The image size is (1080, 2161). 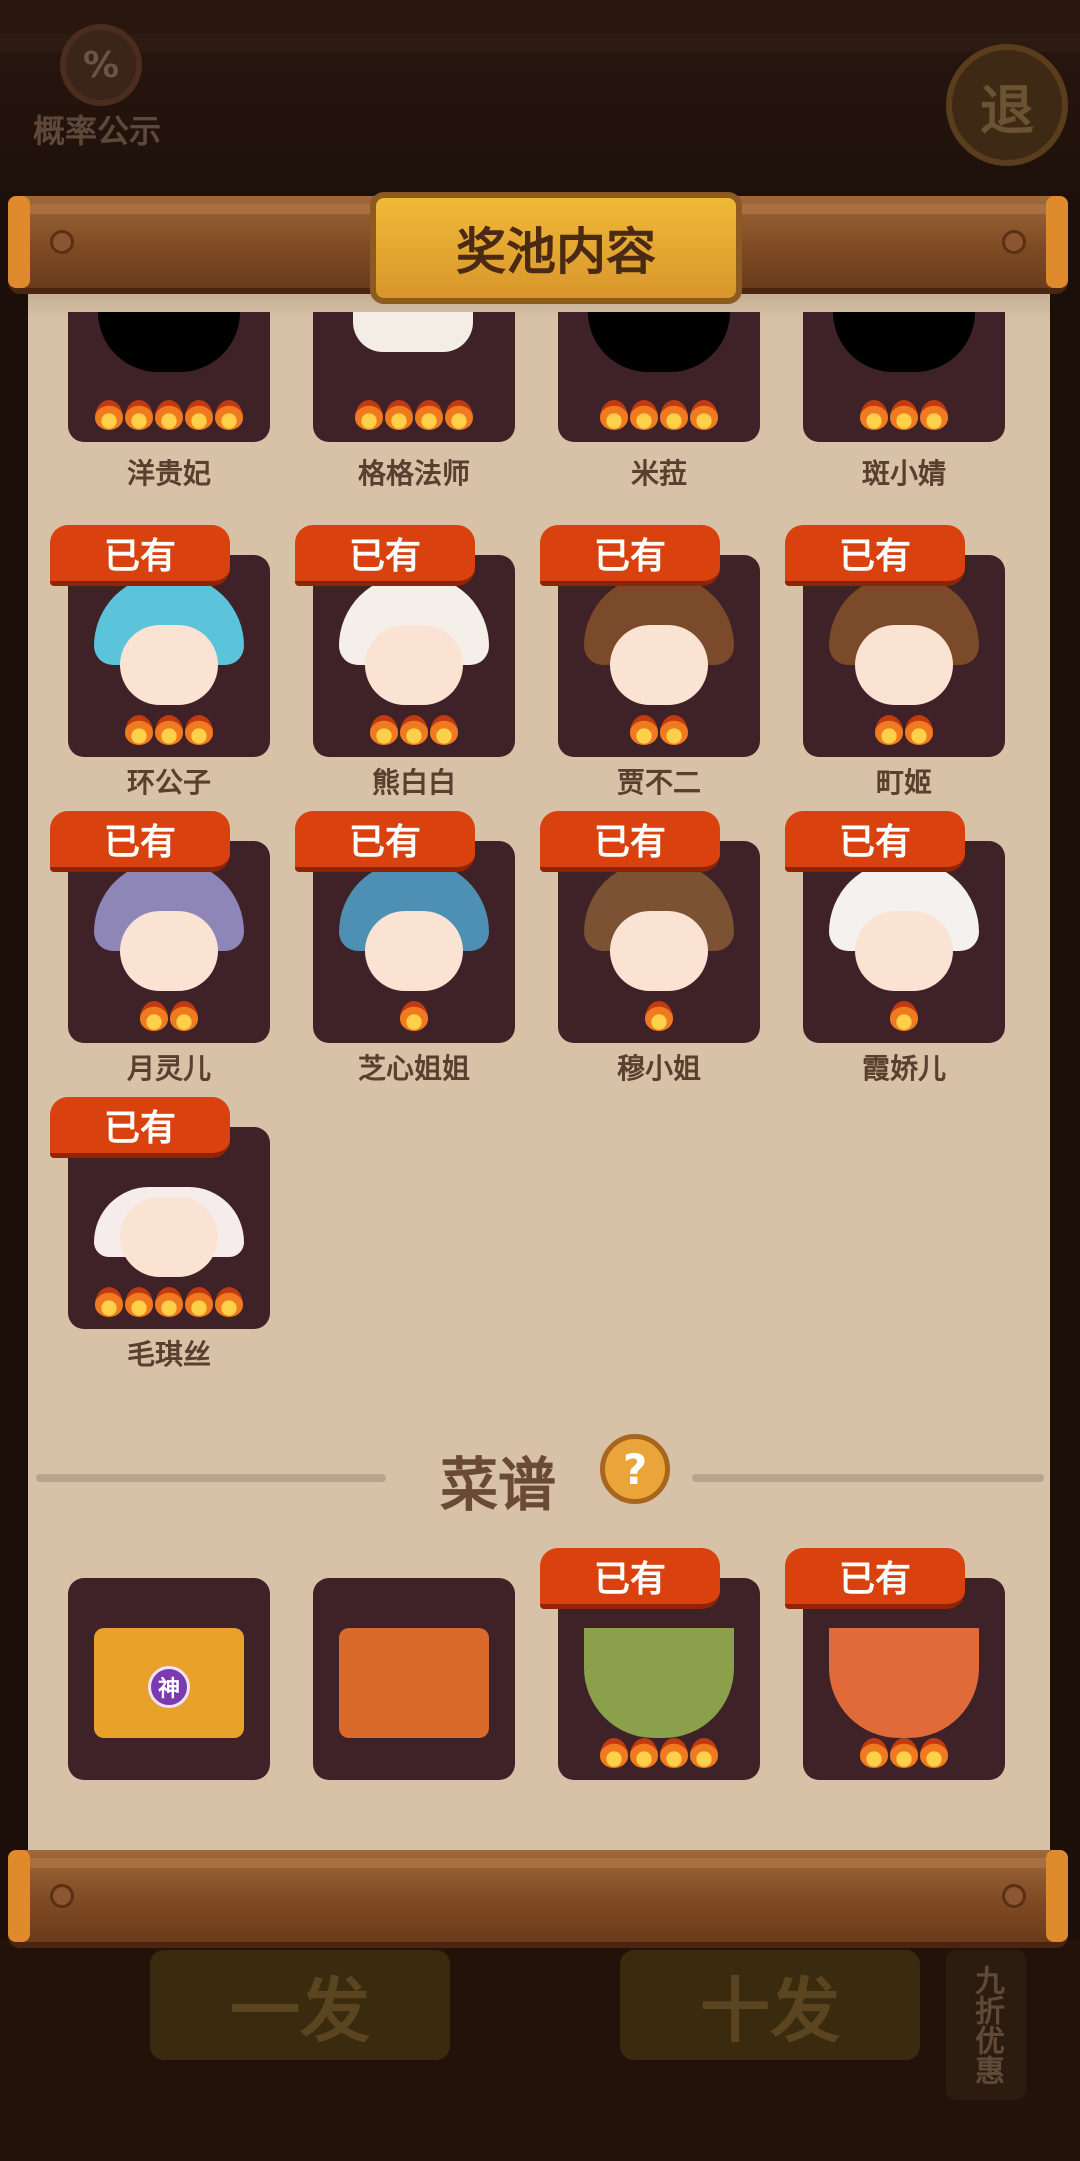 I want to click on character-name: 米菈, so click(x=658, y=473).